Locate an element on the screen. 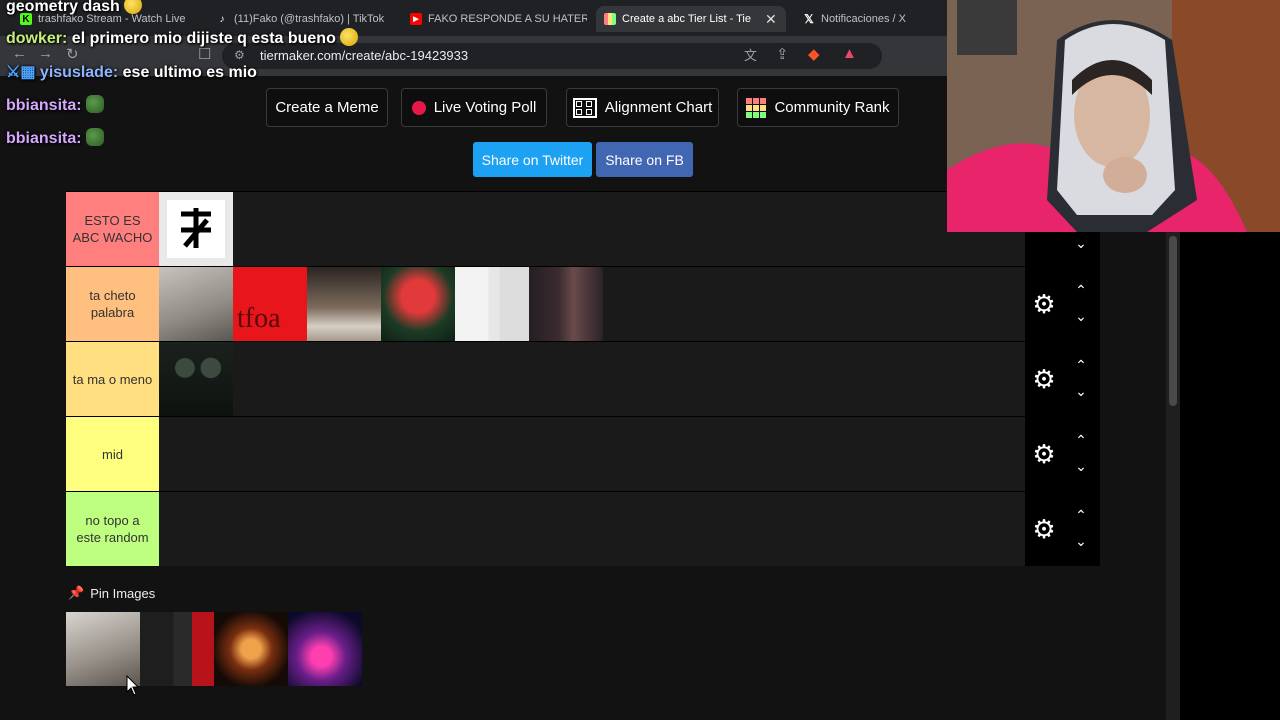 The width and height of the screenshot is (1280, 720). right-black-panel is located at coordinates (1230, 476).